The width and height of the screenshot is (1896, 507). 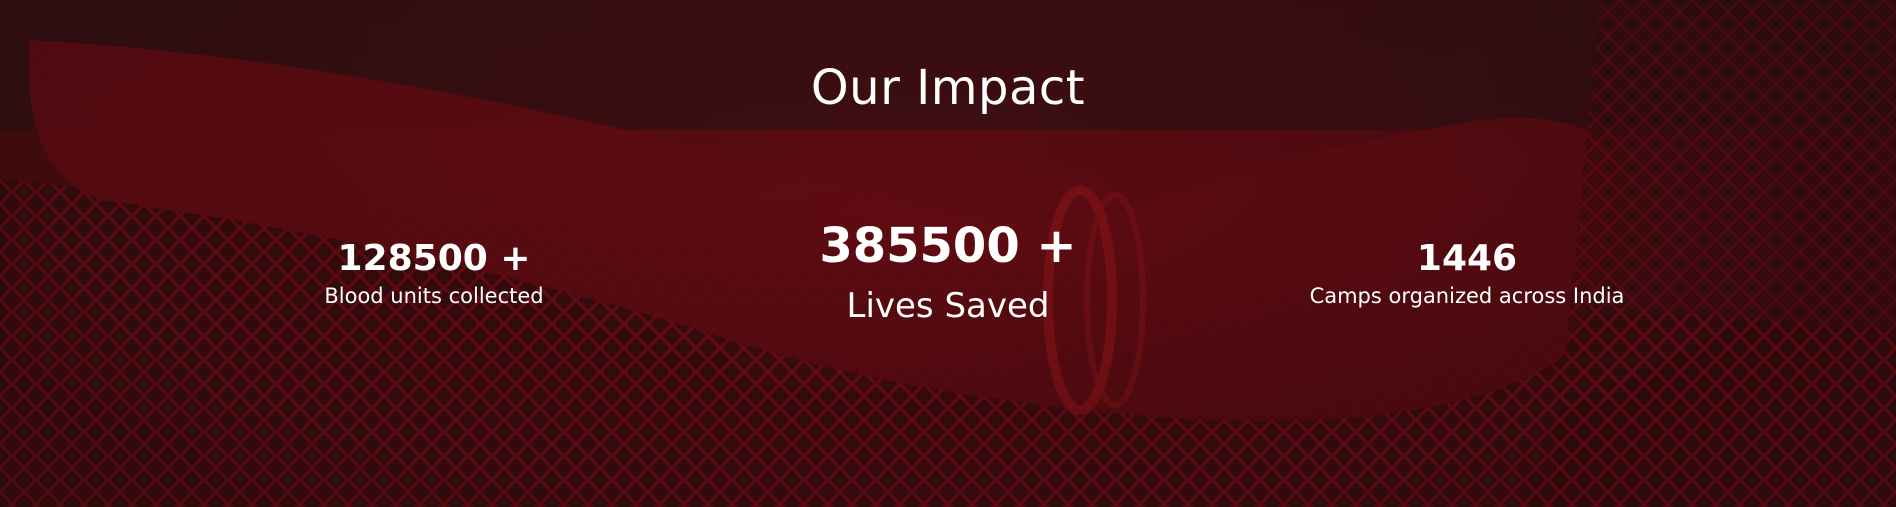 I want to click on stat-camps-organized: 1446 Camps organized across India, so click(x=1467, y=273).